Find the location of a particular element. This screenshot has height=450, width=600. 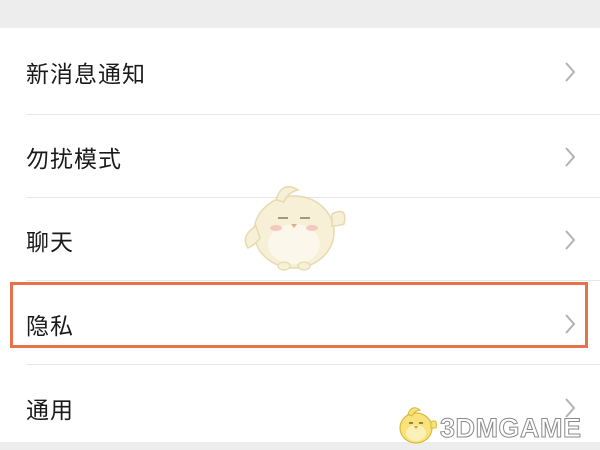

settings-item-label: 隐私 is located at coordinates (50, 327).